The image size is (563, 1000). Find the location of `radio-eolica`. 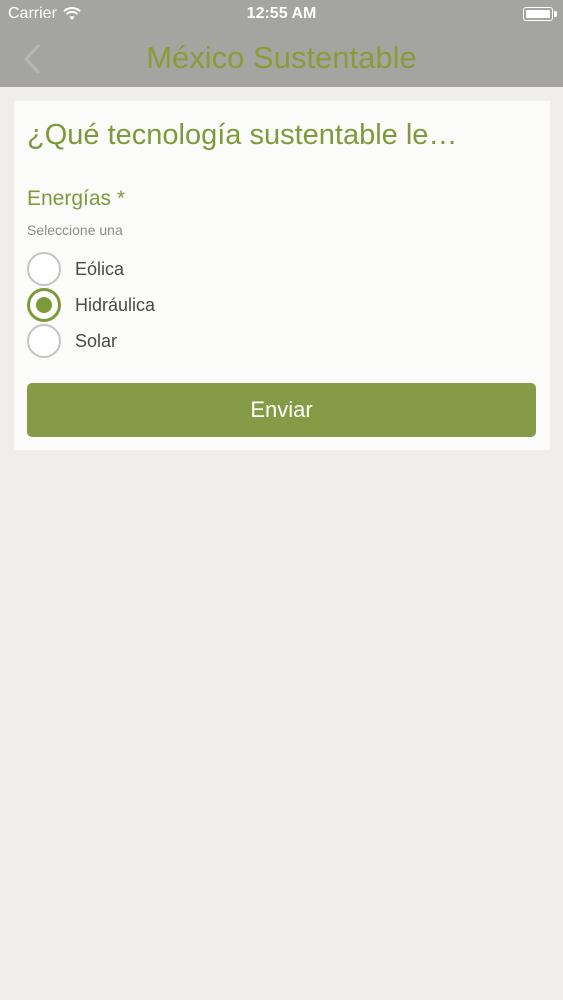

radio-eolica is located at coordinates (44, 269).